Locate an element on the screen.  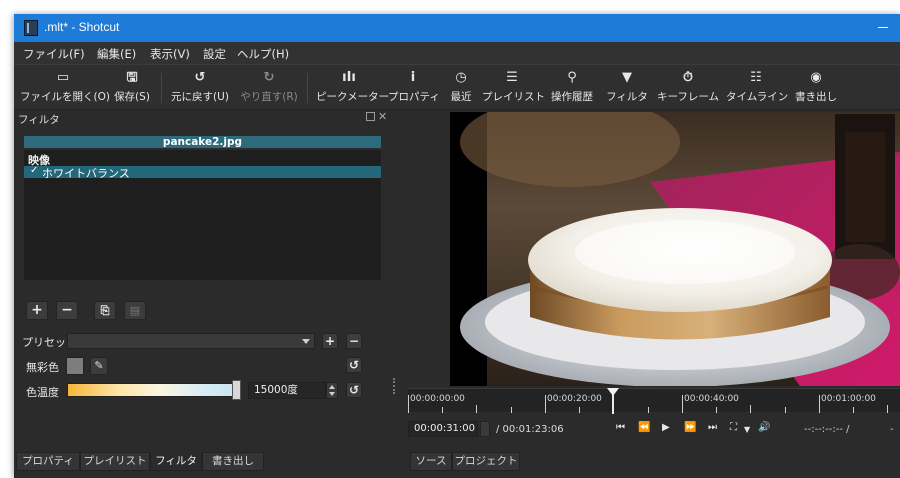
panel-splitter-handle is located at coordinates (394, 386).